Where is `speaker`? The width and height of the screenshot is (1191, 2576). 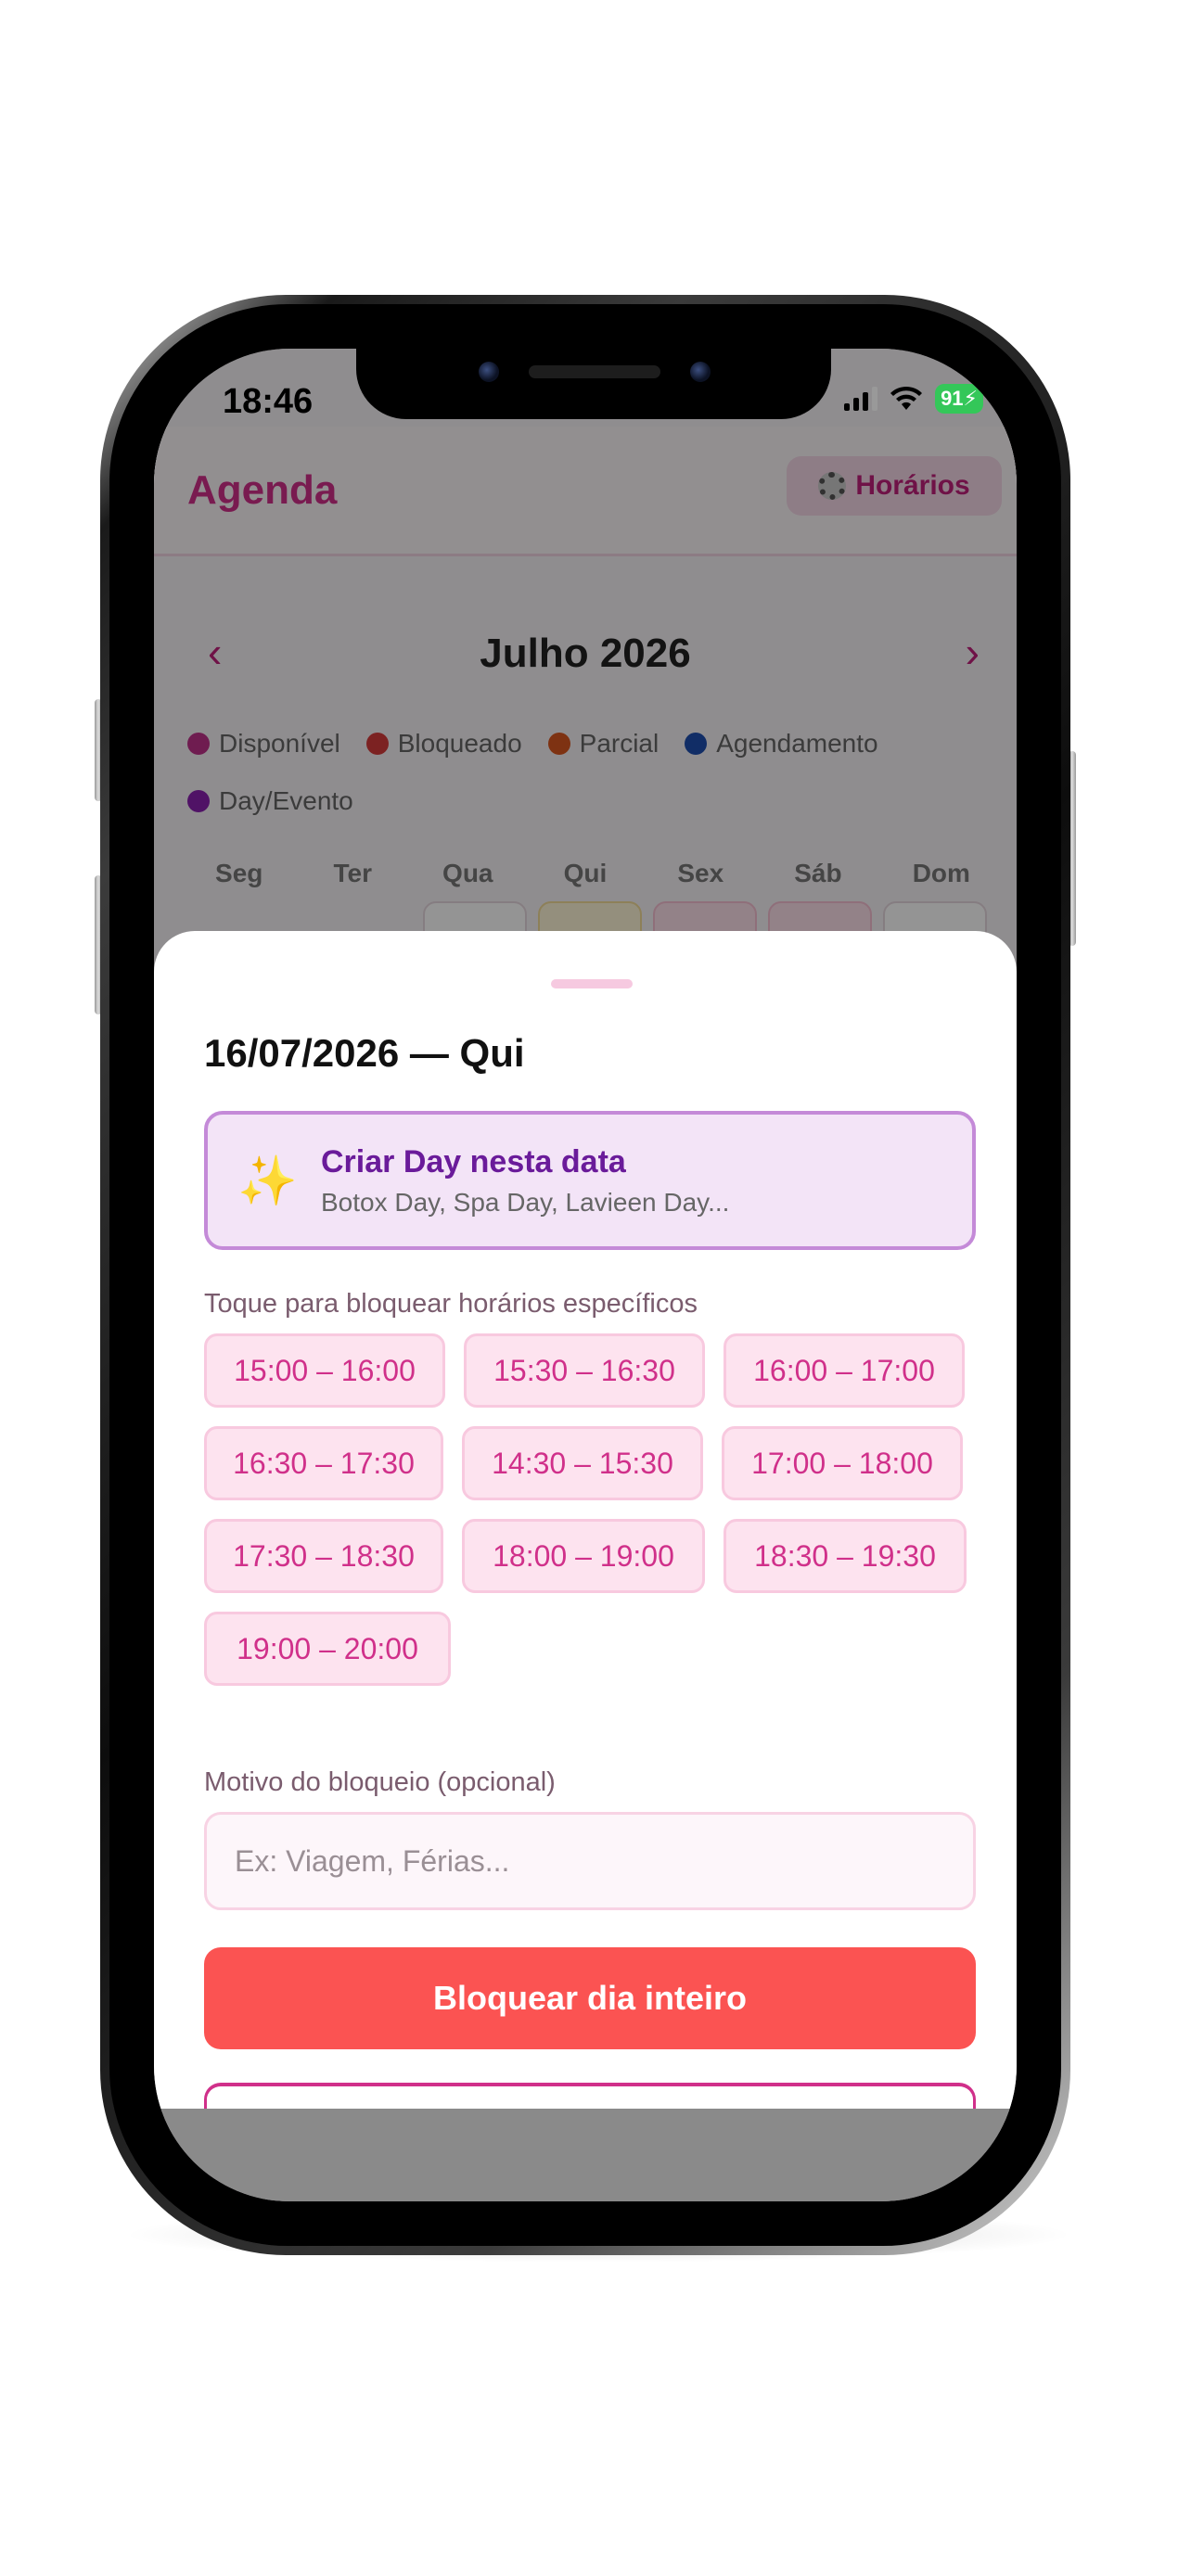
speaker is located at coordinates (594, 371).